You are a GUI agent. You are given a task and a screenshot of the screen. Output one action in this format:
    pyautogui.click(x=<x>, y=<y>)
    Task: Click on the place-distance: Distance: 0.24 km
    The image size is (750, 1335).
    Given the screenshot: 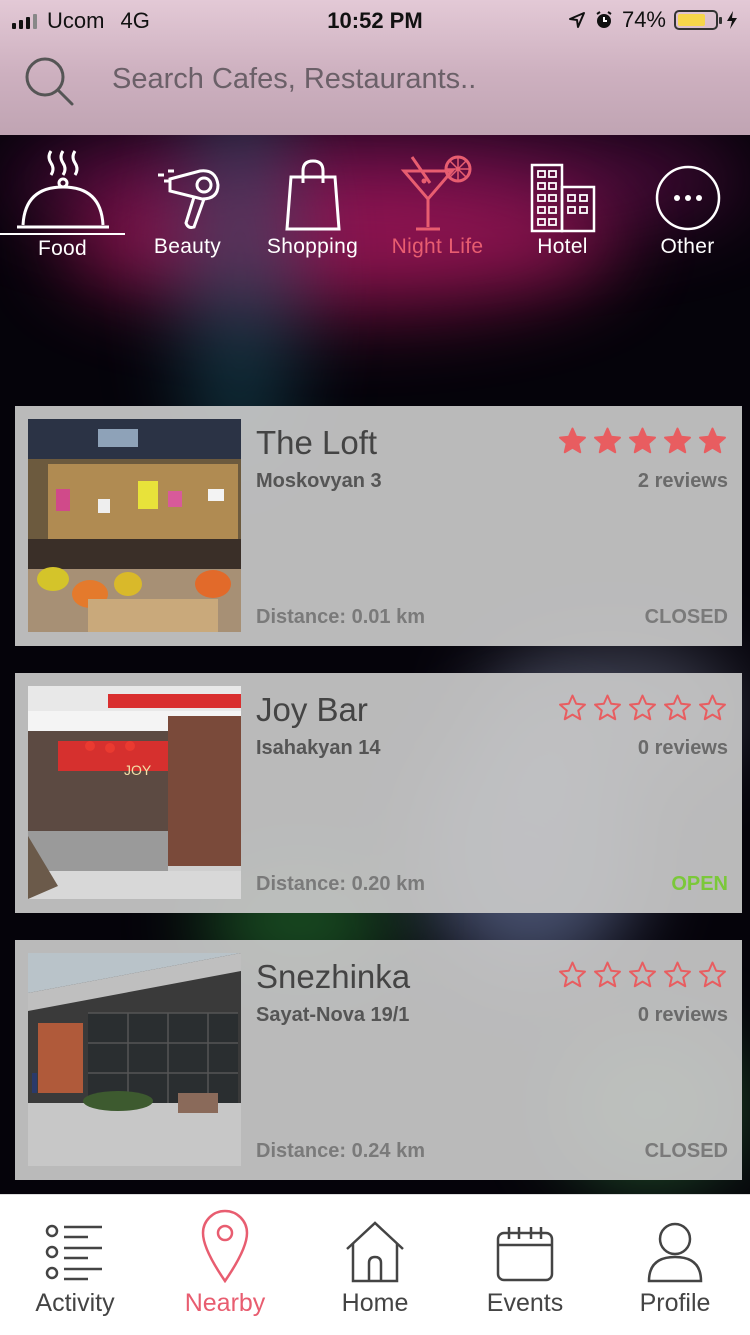 What is the action you would take?
    pyautogui.click(x=340, y=1151)
    